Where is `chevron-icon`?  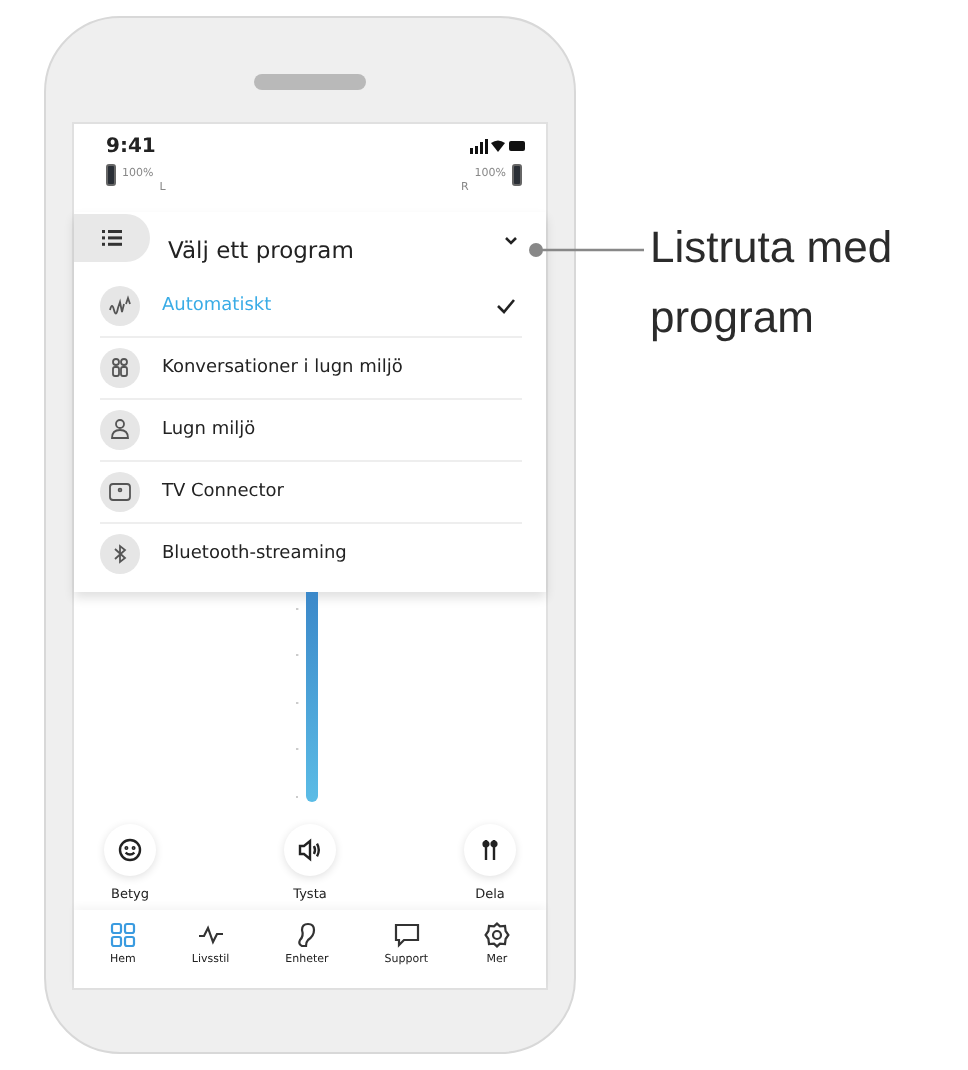 chevron-icon is located at coordinates (511, 240).